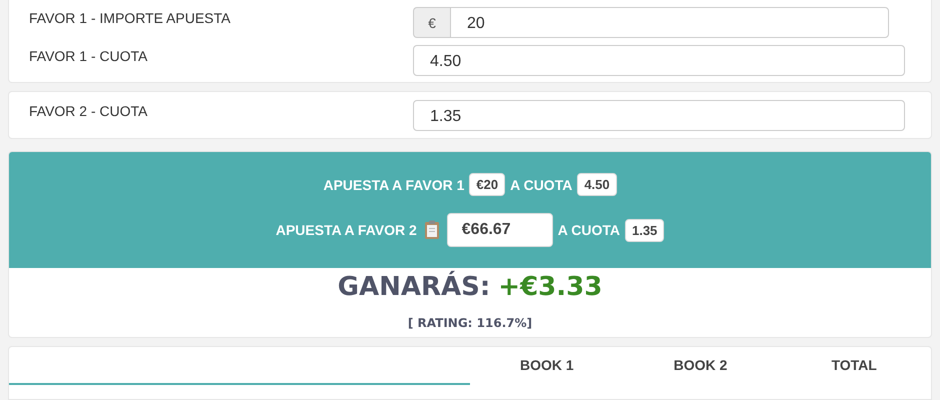  What do you see at coordinates (431, 22) in the screenshot?
I see `currency-prefix: €` at bounding box center [431, 22].